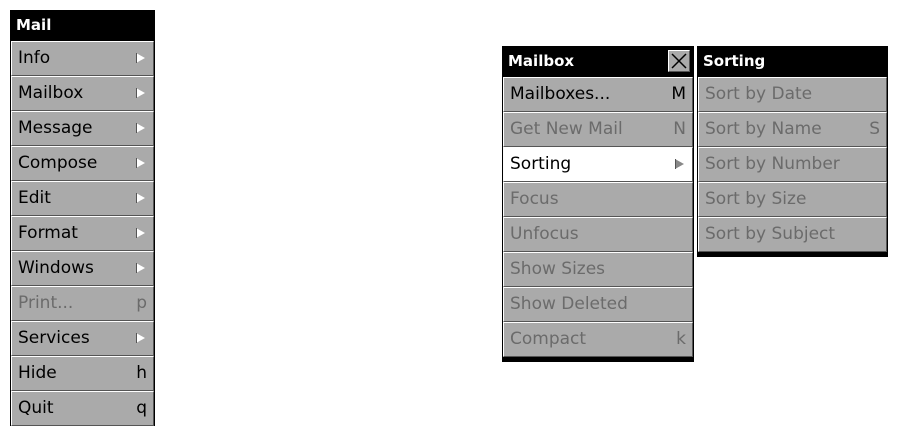  I want to click on menu-item-format: Format, so click(82, 233).